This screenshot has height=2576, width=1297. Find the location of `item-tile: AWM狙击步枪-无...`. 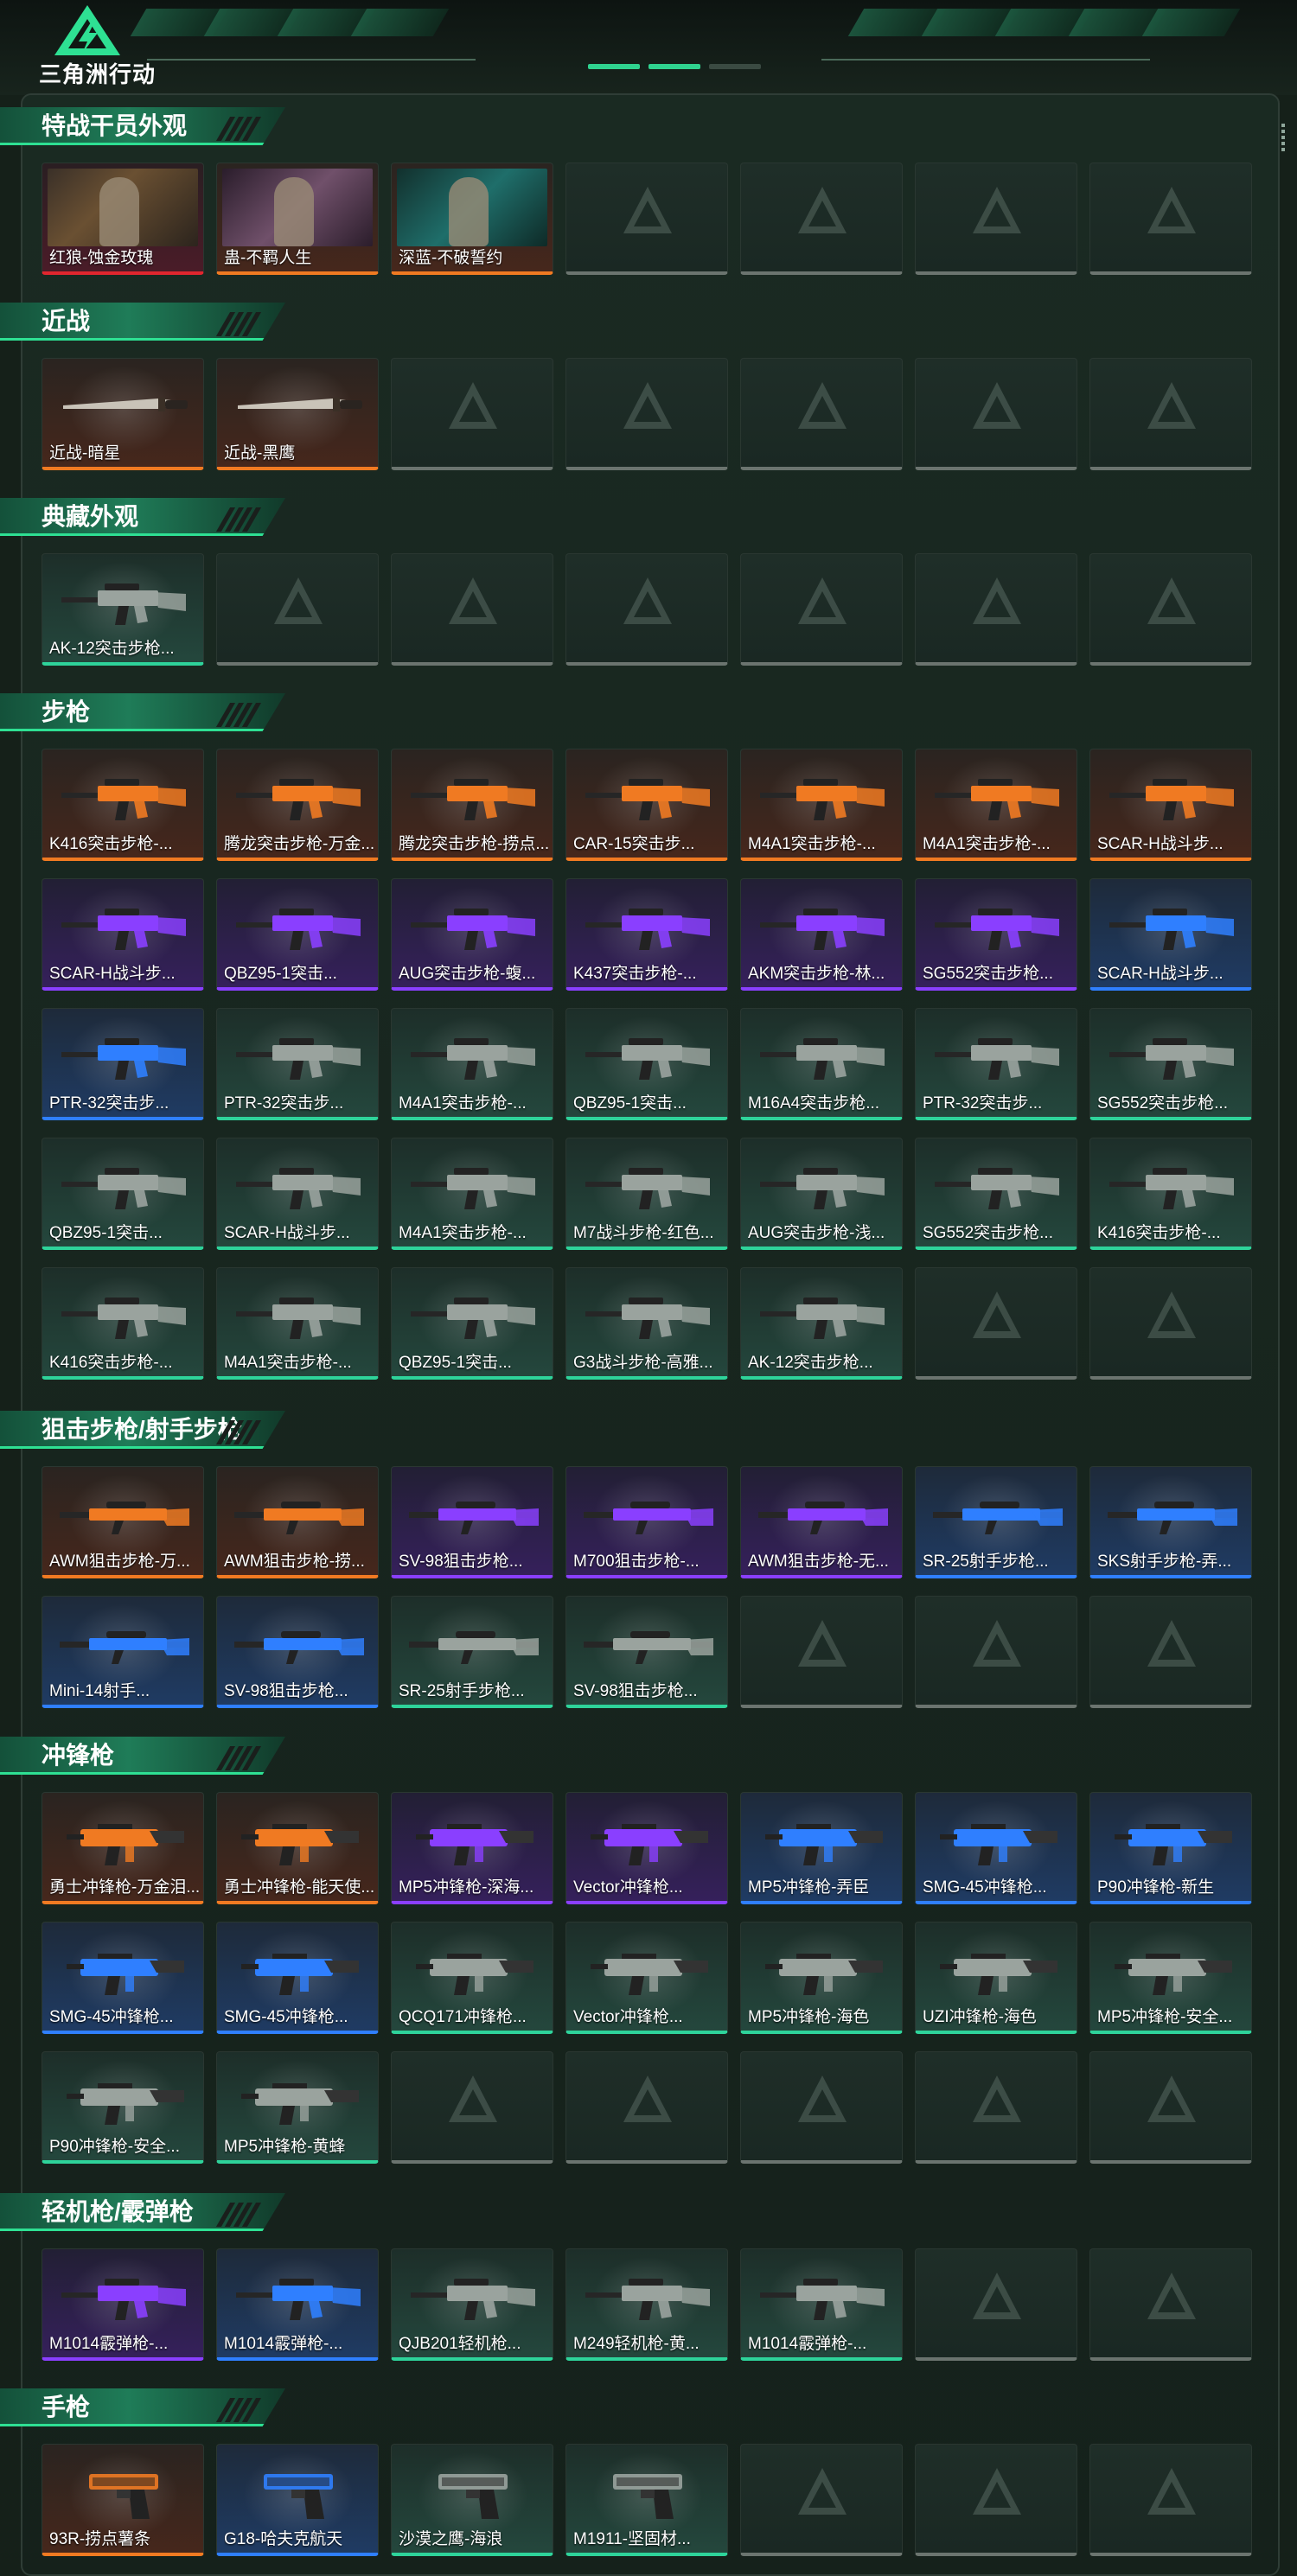

item-tile: AWM狙击步枪-无... is located at coordinates (822, 1522).